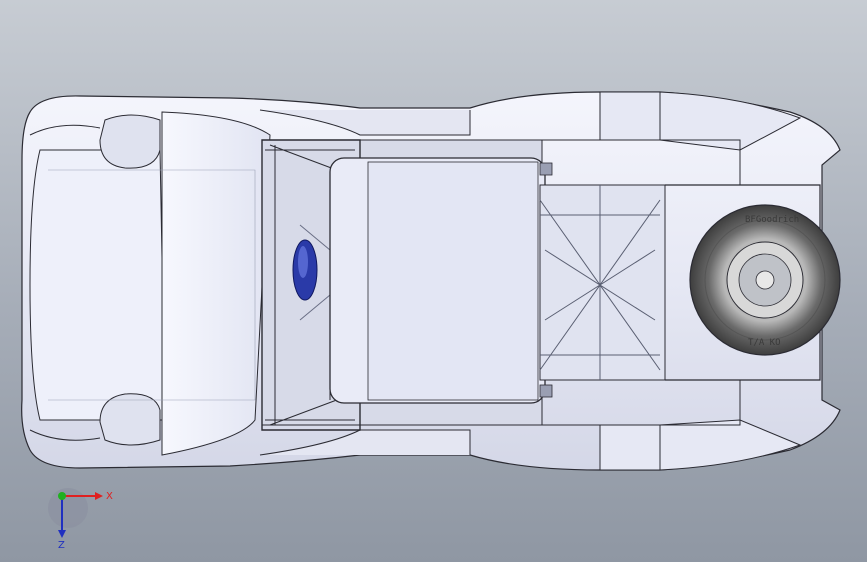 This screenshot has width=867, height=562. I want to click on y-axis-arrow-icon, so click(62, 496).